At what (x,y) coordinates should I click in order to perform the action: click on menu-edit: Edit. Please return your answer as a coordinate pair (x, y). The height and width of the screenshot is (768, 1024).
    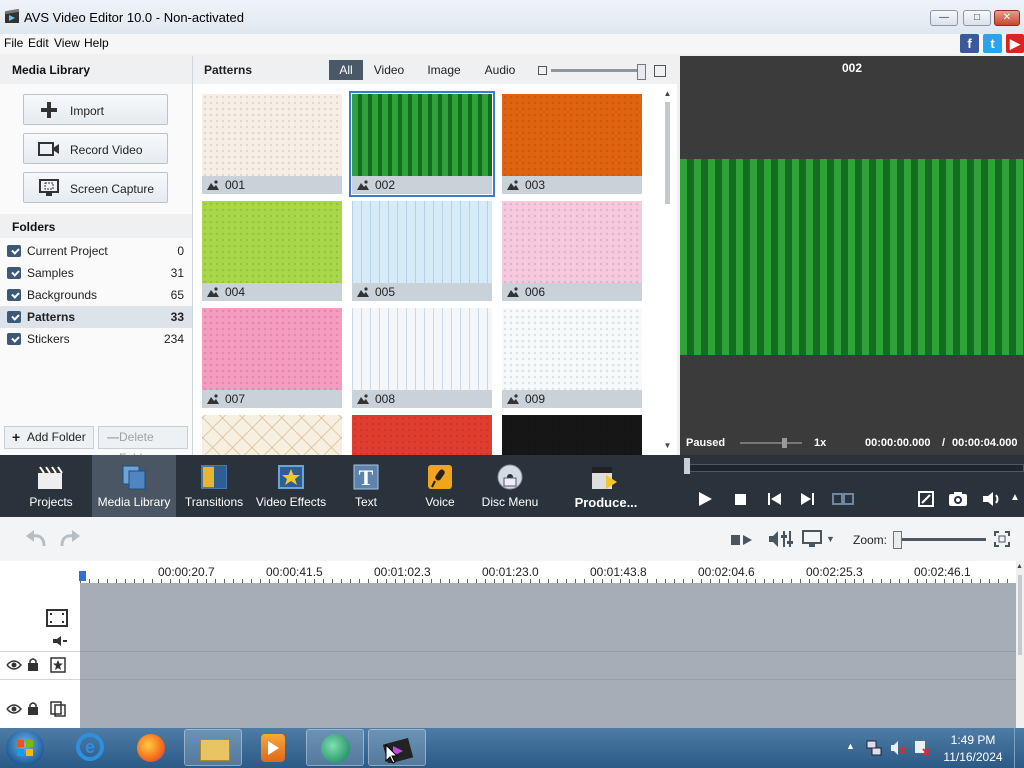
    Looking at the image, I should click on (38, 43).